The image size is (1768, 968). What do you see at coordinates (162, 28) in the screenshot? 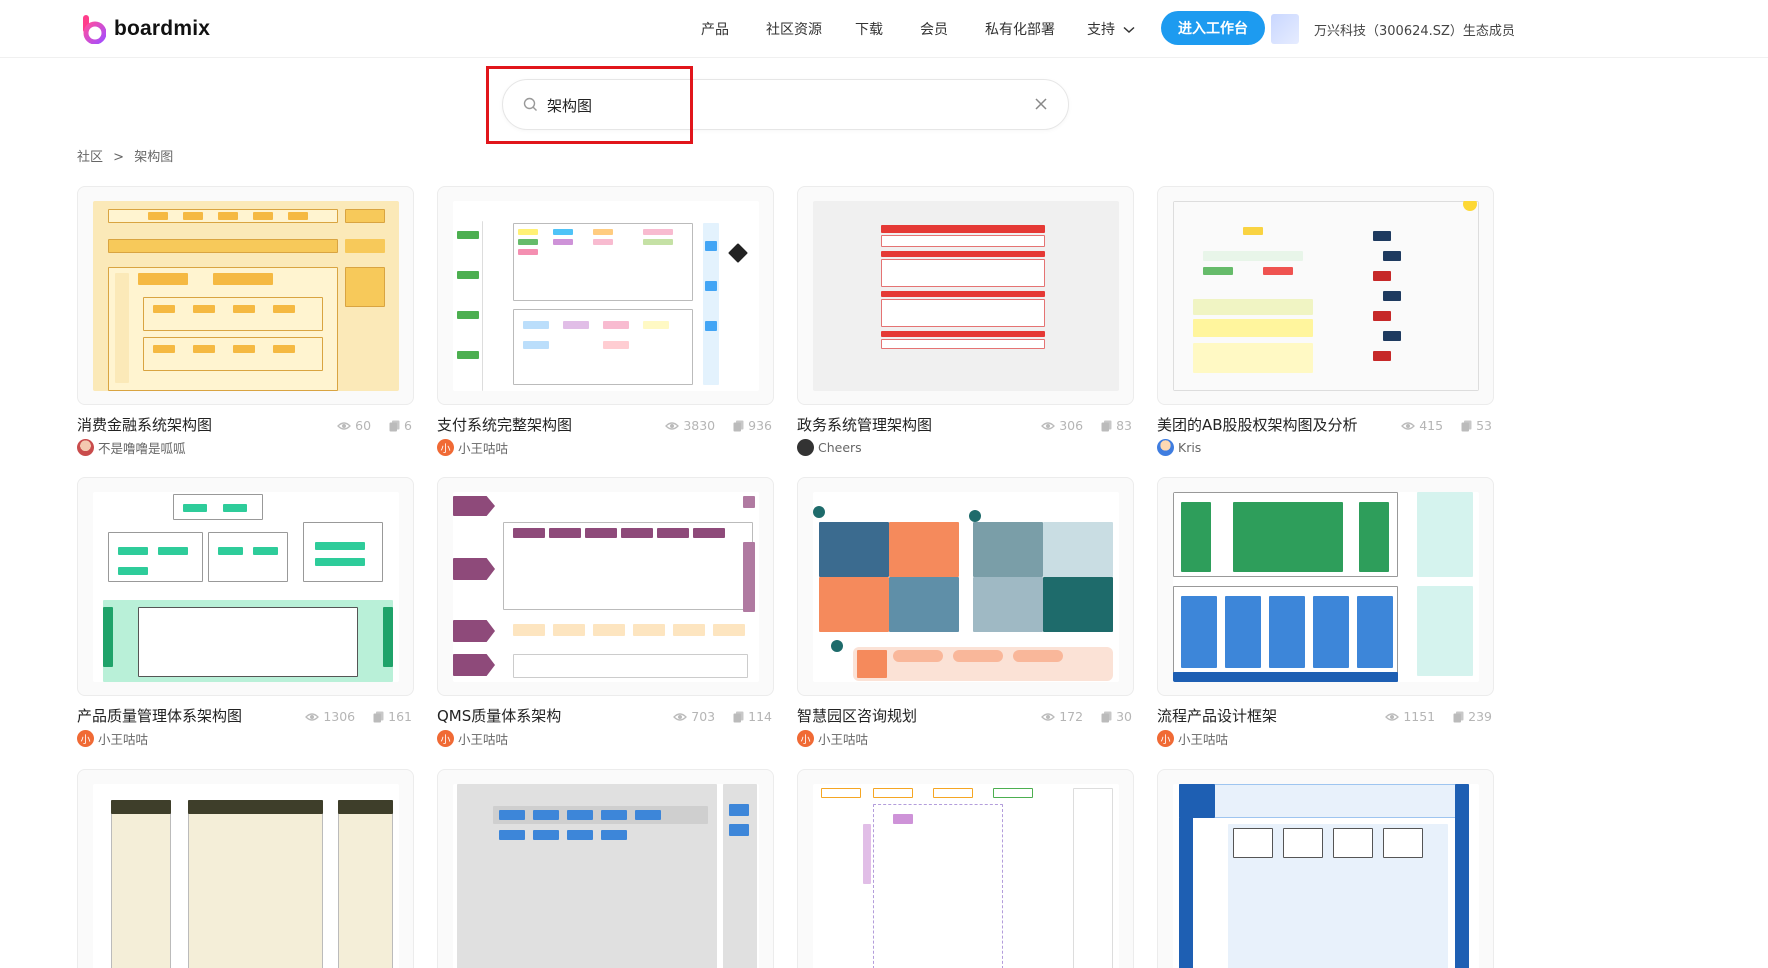
I see `brand-name: boardmix` at bounding box center [162, 28].